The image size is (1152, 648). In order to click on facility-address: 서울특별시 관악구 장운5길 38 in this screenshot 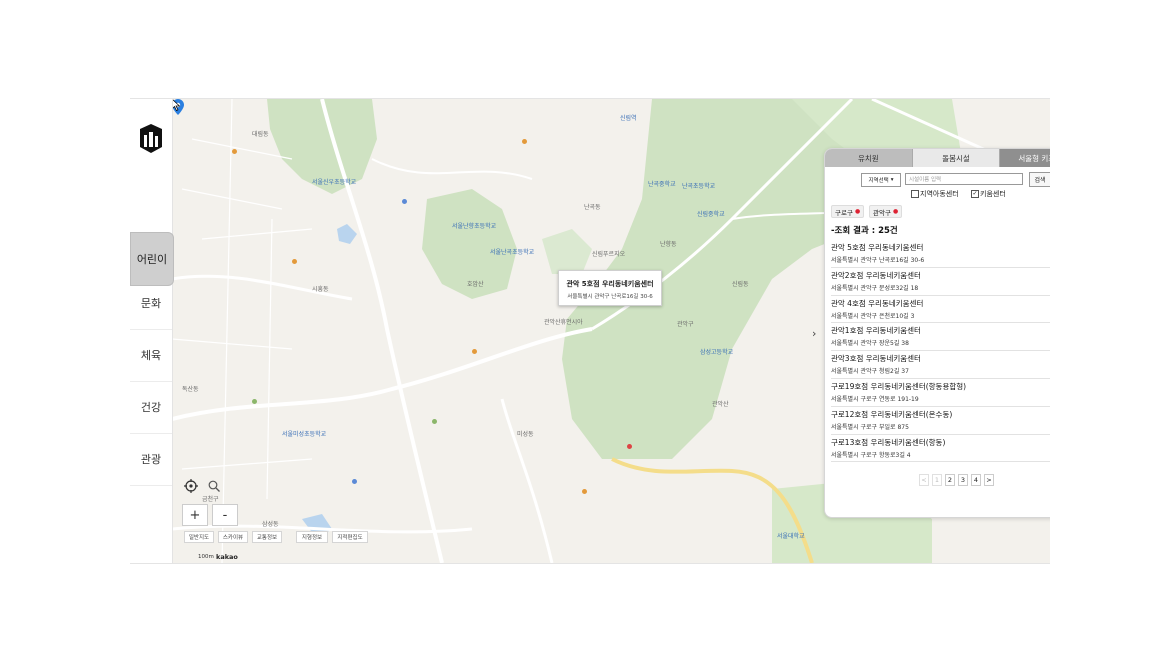, I will do `click(870, 344)`.